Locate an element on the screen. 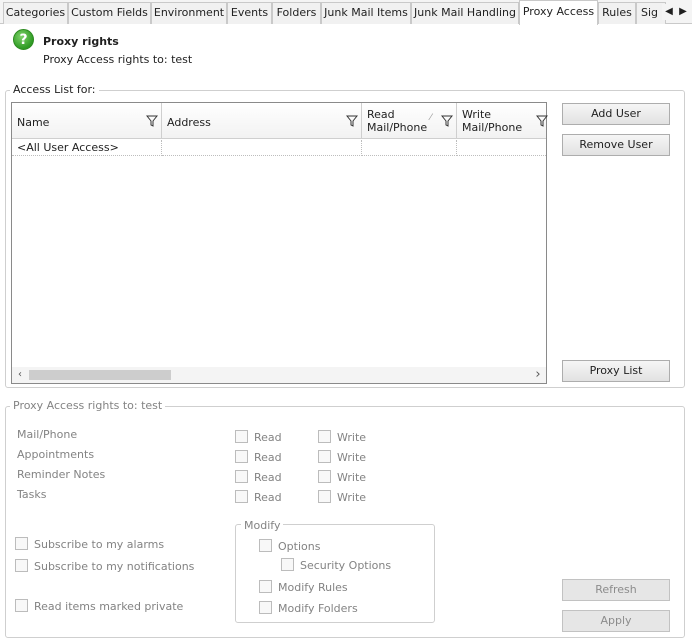  write-tasks-checkbox is located at coordinates (324, 496).